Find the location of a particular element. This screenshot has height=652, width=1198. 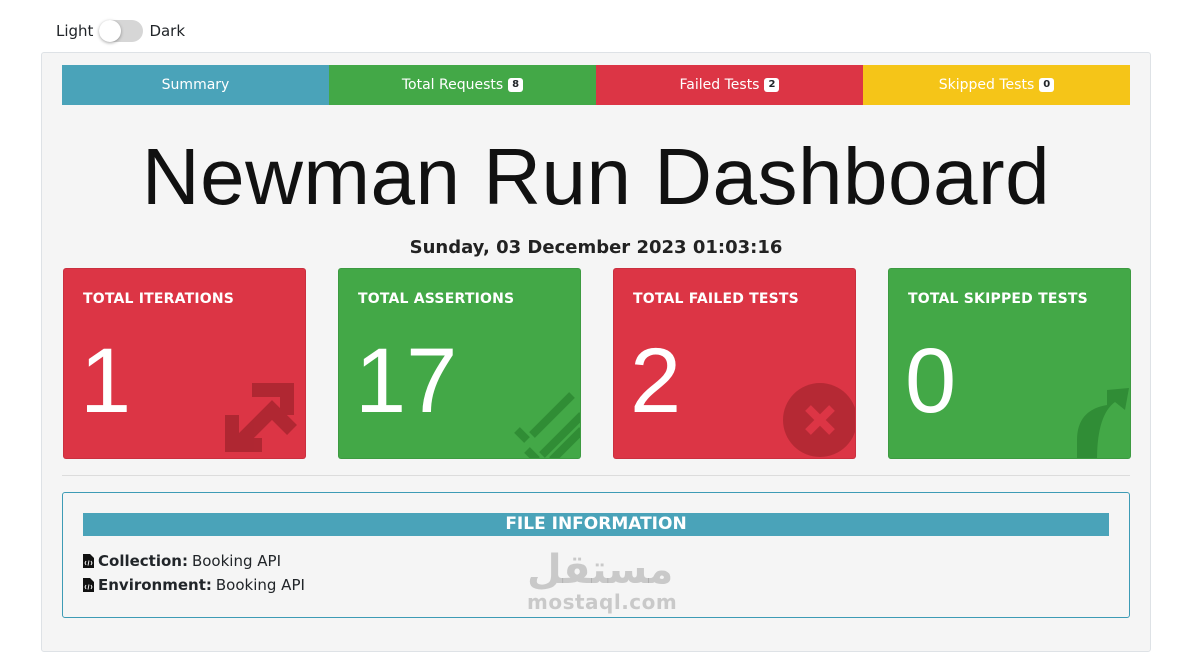

card-value: 0 is located at coordinates (931, 381).